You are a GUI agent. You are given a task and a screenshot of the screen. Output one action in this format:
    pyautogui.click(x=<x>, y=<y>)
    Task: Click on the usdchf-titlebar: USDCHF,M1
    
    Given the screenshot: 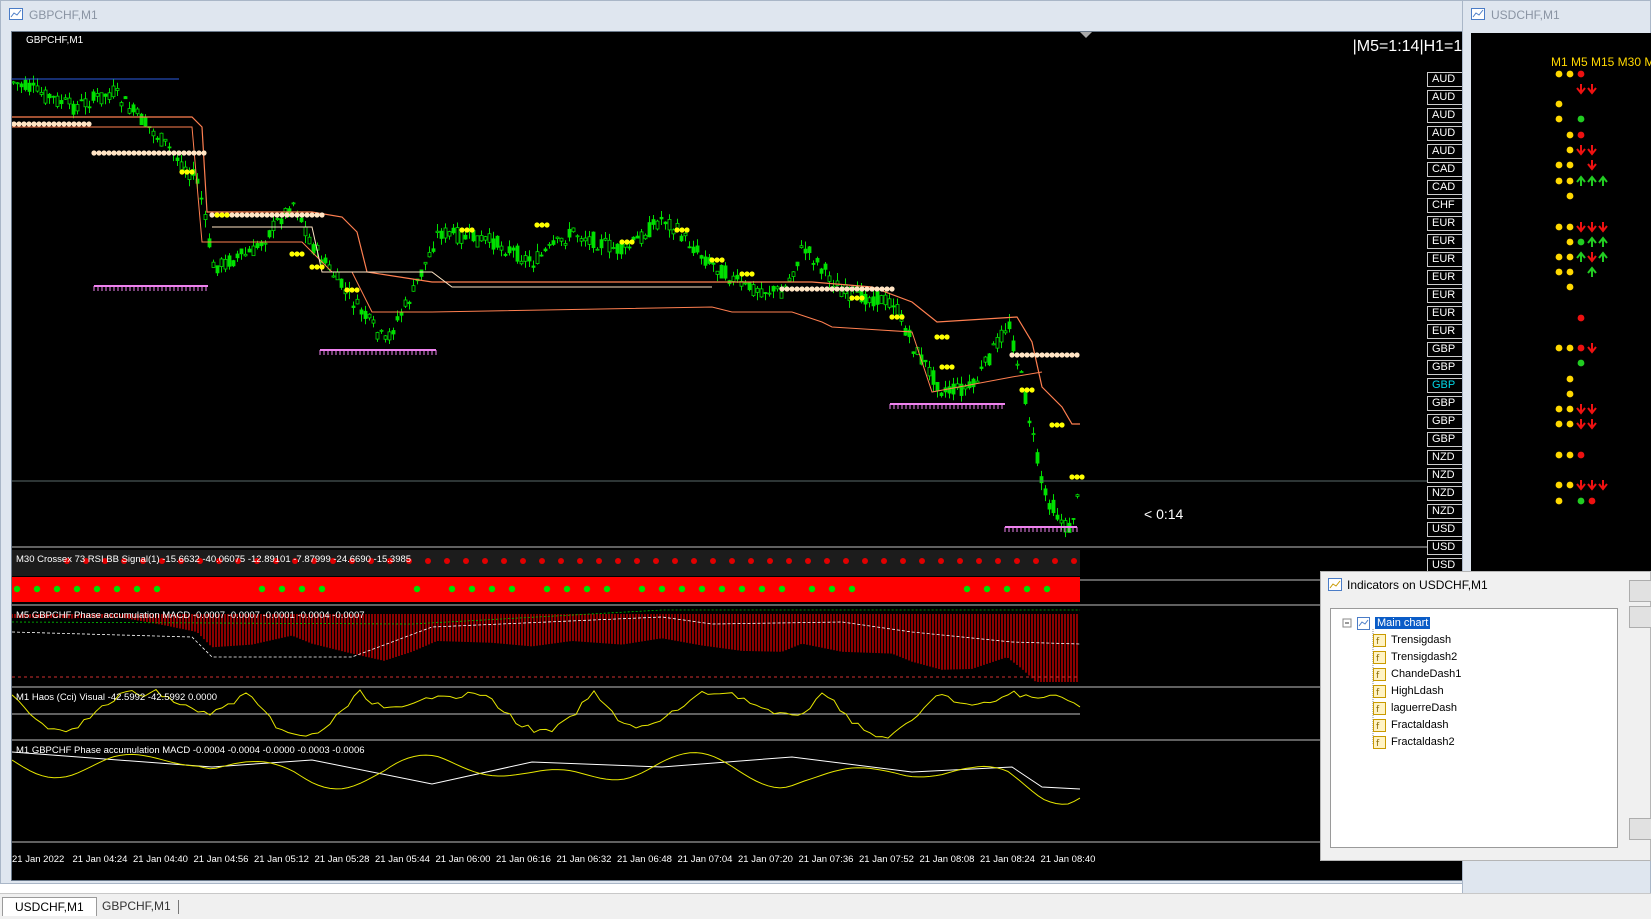 What is the action you would take?
    pyautogui.click(x=1556, y=14)
    